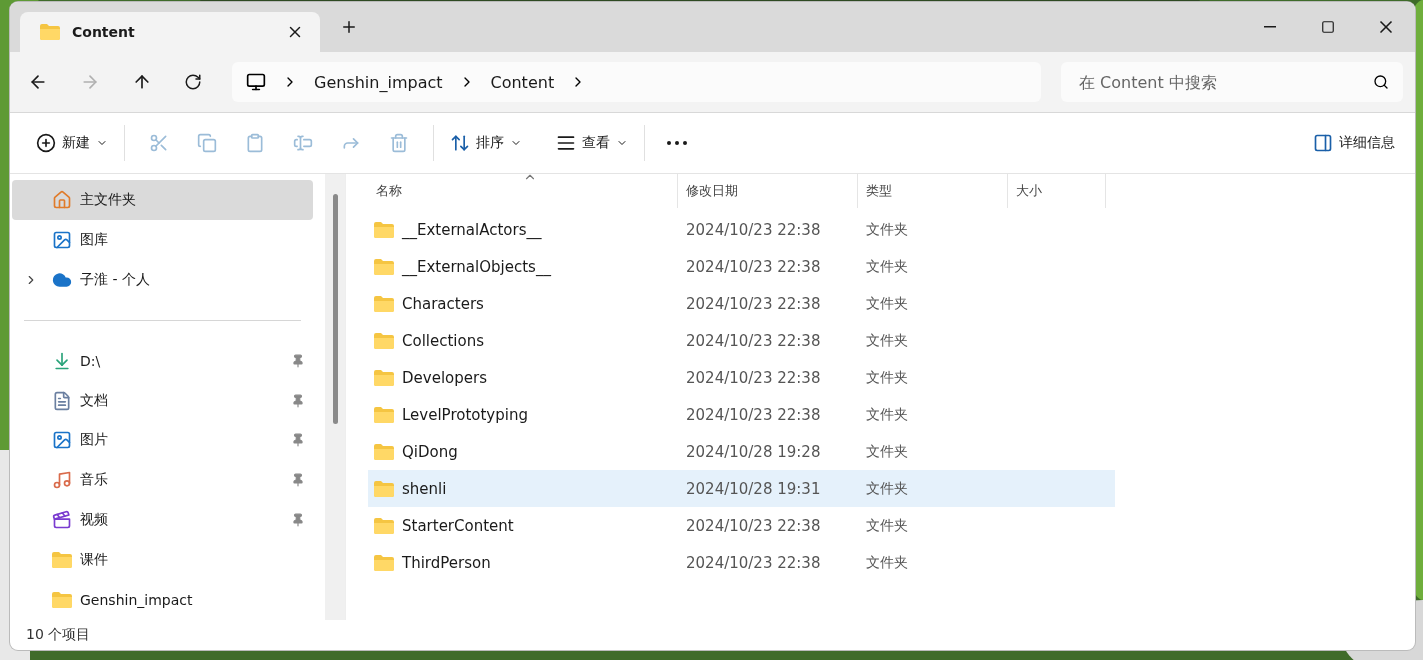  I want to click on new-button: 新建, so click(72, 143).